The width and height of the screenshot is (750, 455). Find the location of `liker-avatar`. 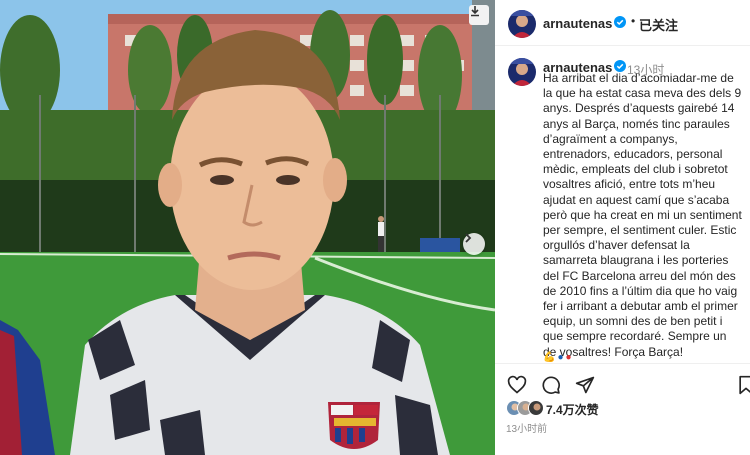

liker-avatar is located at coordinates (536, 408).